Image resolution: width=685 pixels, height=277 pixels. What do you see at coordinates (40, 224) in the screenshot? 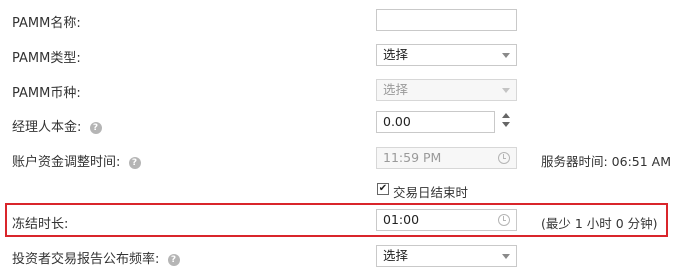
I see `freeze-duration-label: 冻结时长:` at bounding box center [40, 224].